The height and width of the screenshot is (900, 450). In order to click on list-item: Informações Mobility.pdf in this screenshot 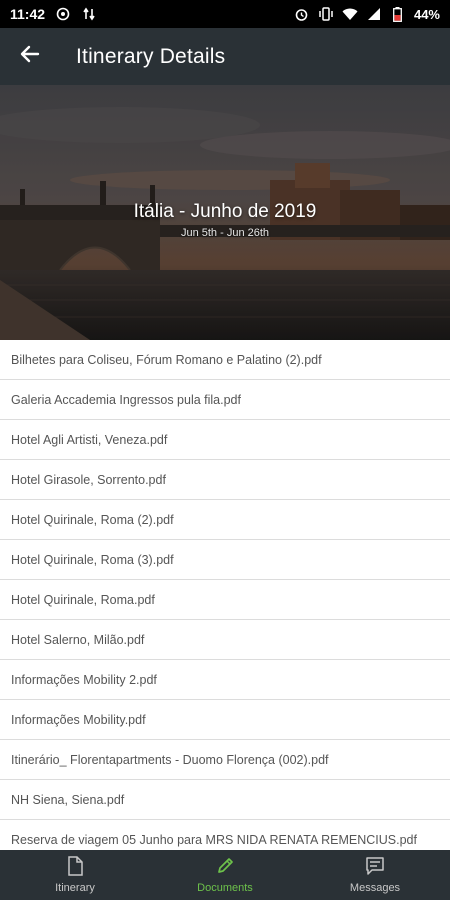, I will do `click(225, 720)`.